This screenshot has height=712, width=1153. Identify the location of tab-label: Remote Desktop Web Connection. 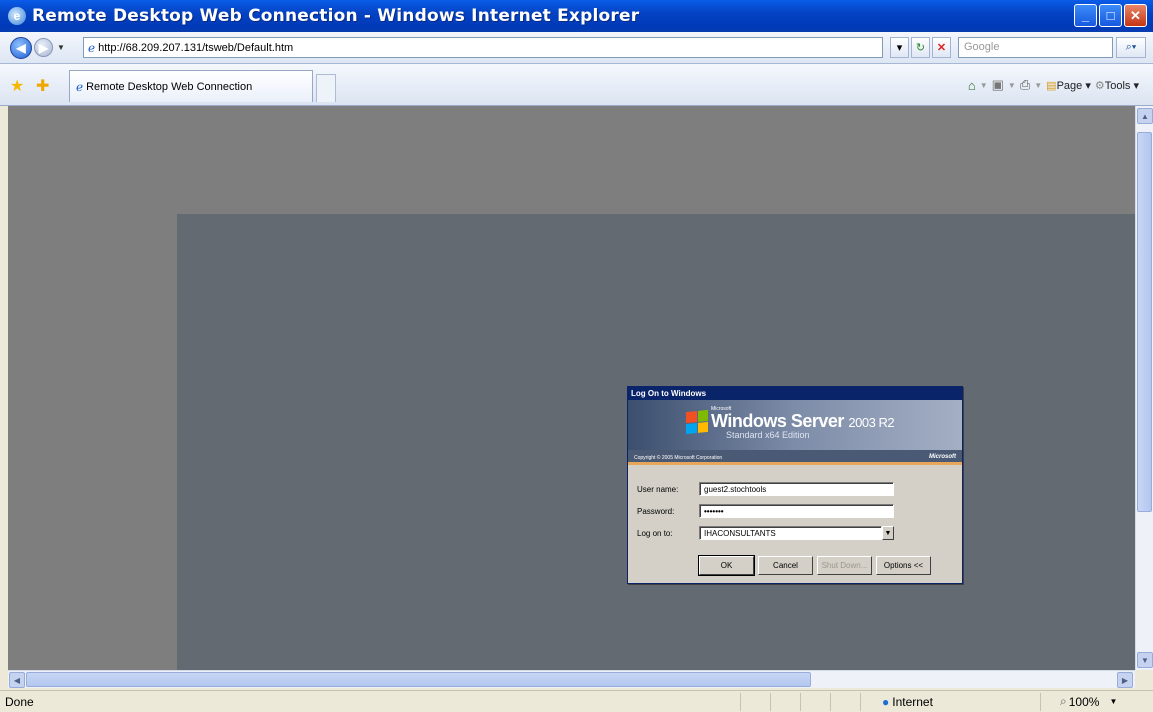
(169, 86).